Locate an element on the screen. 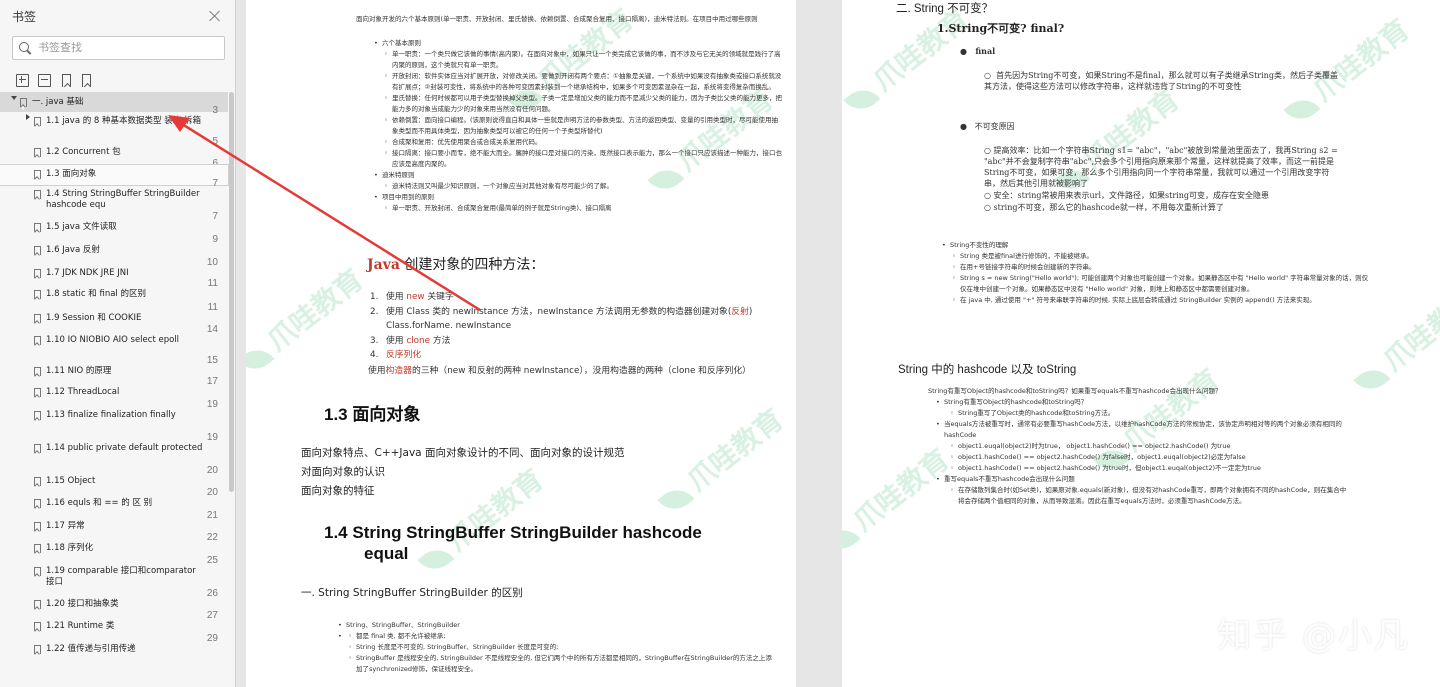 This screenshot has width=1440, height=687. bookmark-item: 1.9 Session 和 COOKIE 14 is located at coordinates (114, 322).